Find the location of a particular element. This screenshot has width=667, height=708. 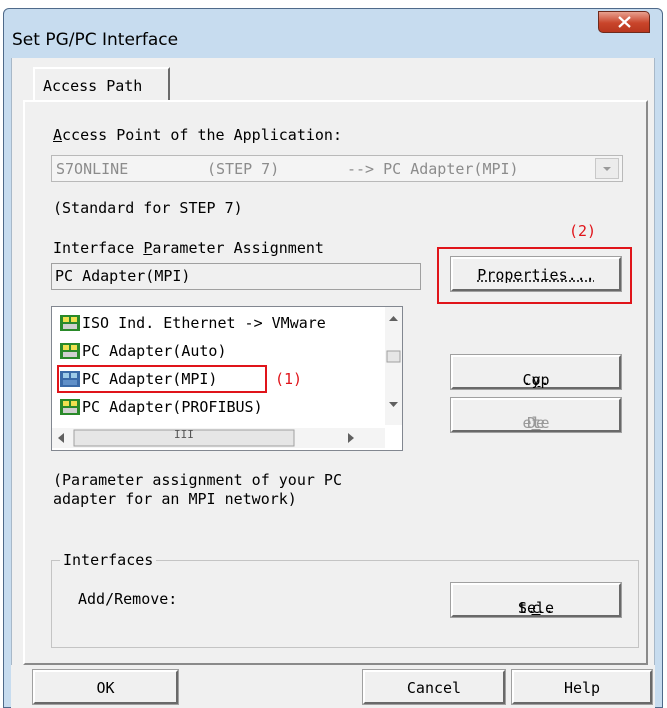

scroll-right-icon is located at coordinates (351, 438).